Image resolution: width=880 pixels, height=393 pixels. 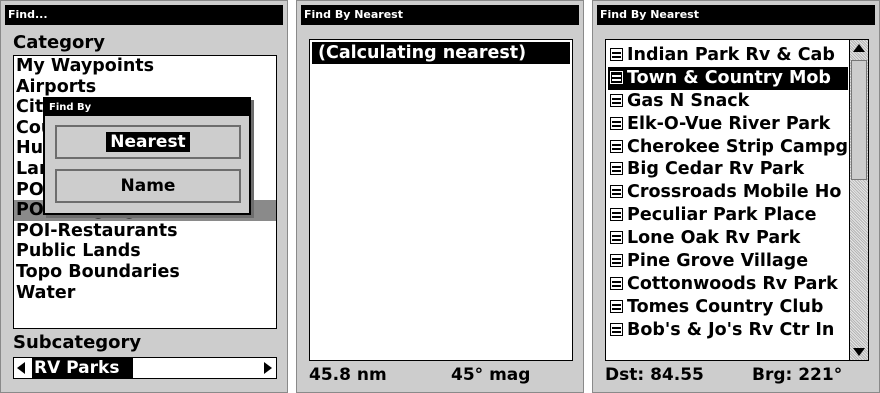 I want to click on nearest-label: Nearest, so click(x=148, y=142).